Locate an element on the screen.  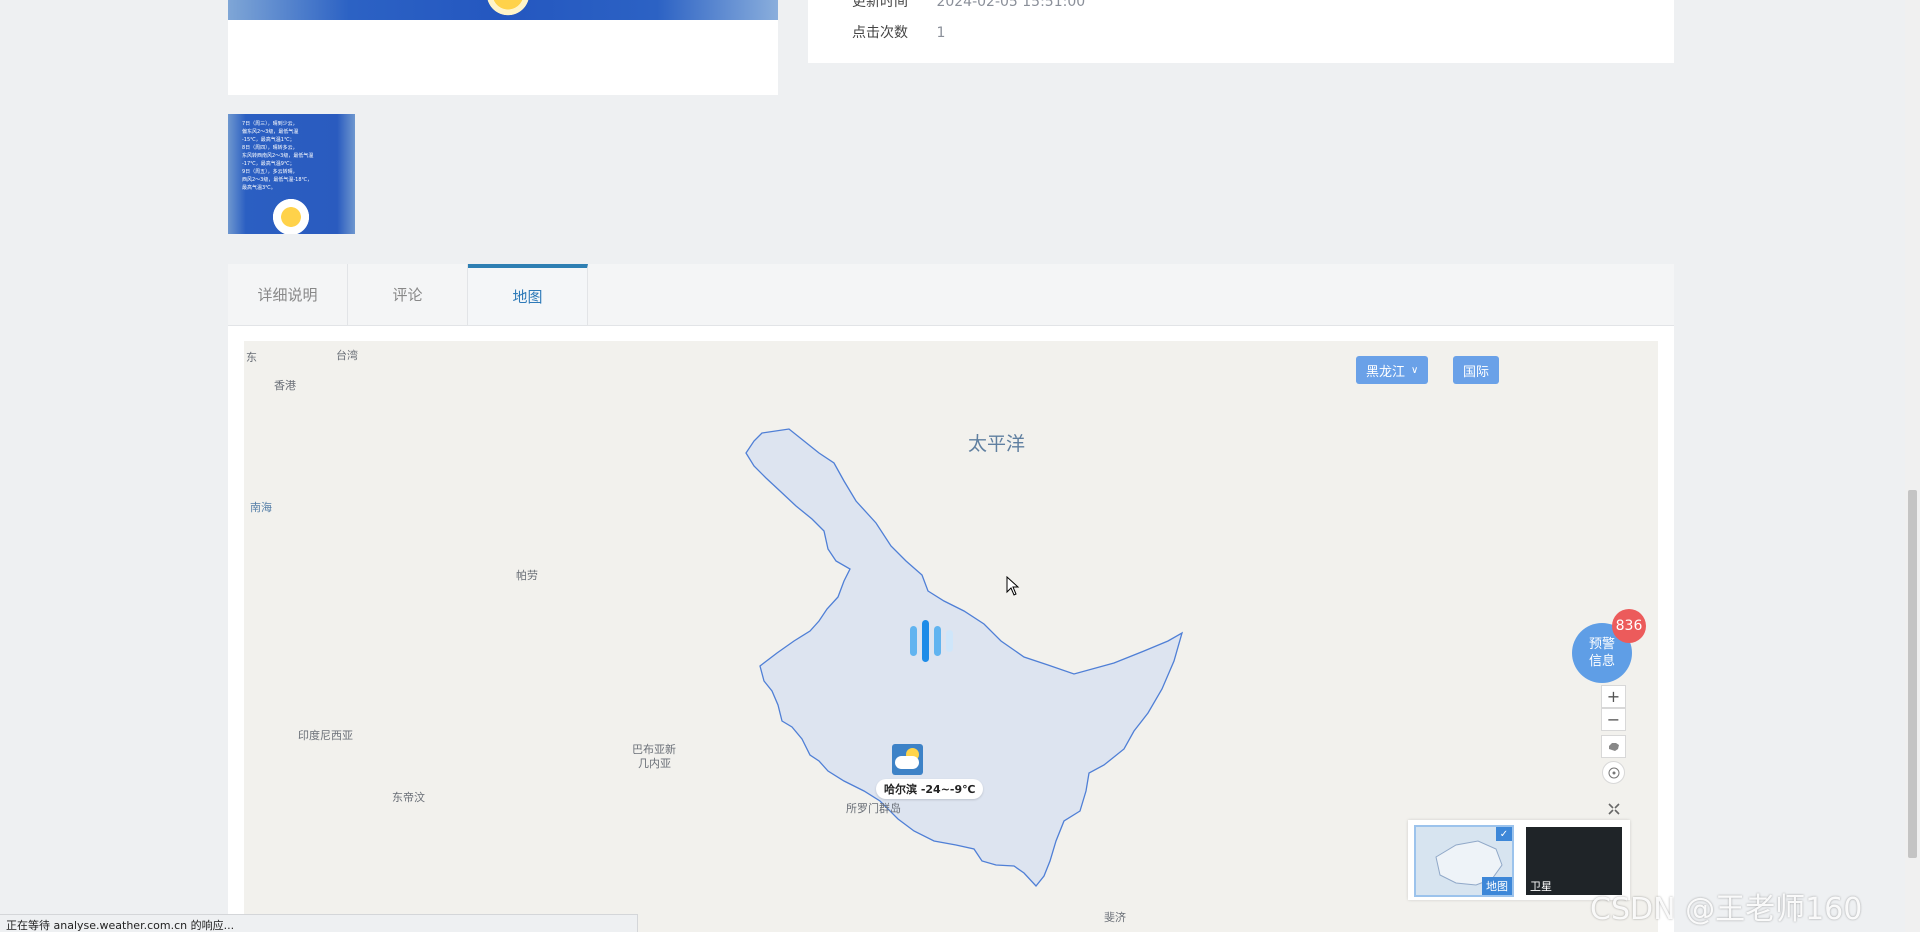
province-dropdown: 黑龙江 ∨ is located at coordinates (1392, 370).